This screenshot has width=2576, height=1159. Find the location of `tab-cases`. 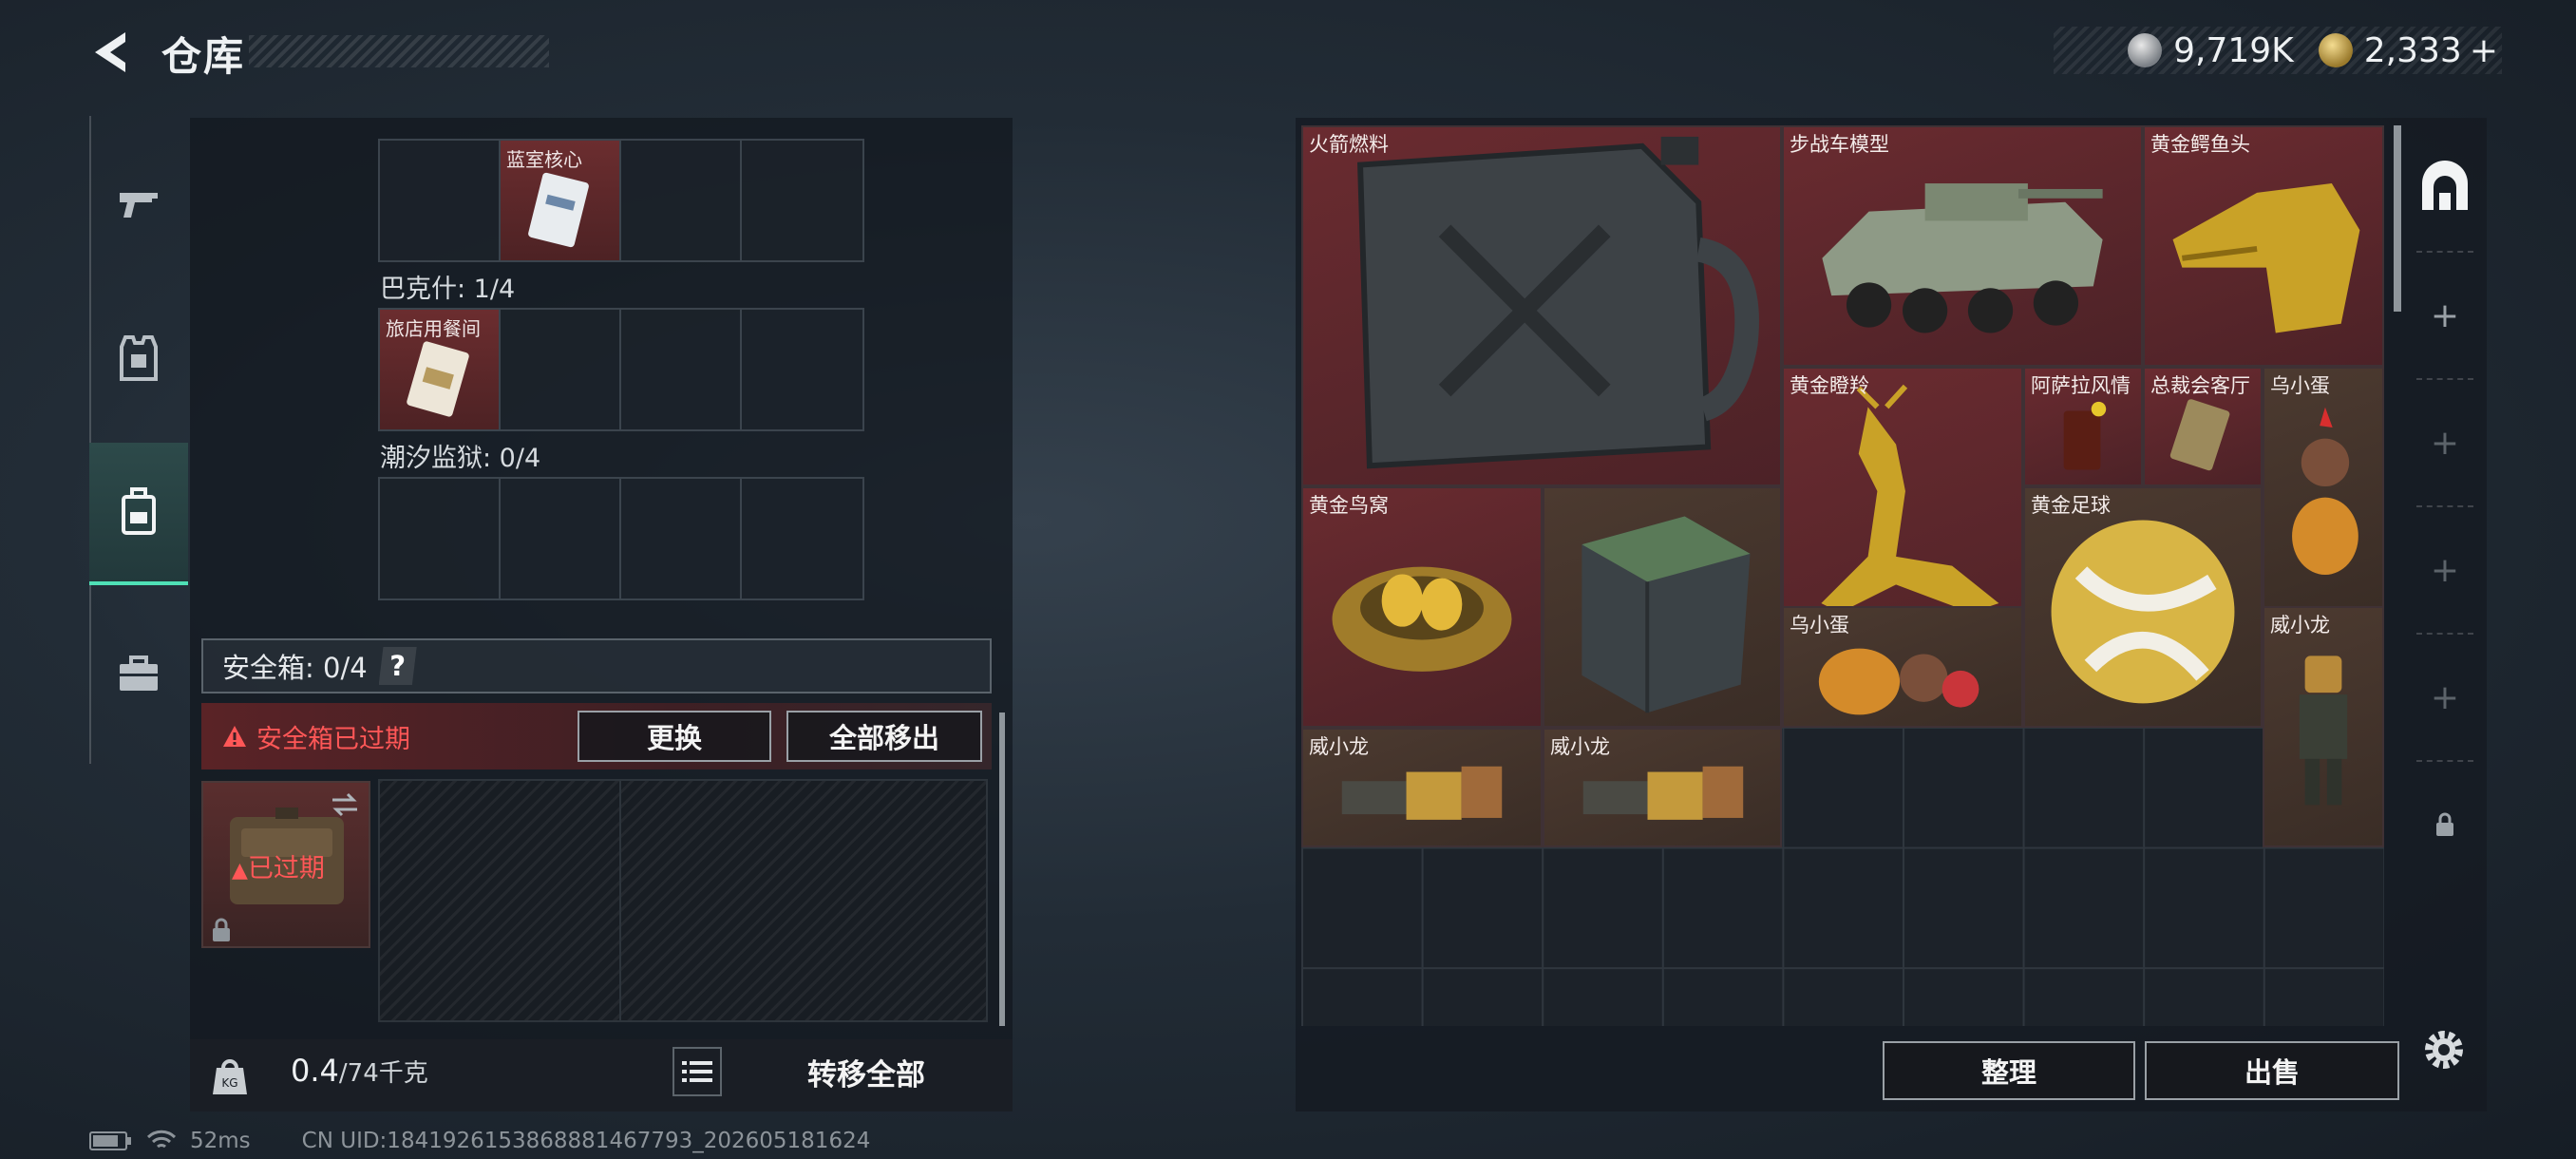

tab-cases is located at coordinates (138, 673).